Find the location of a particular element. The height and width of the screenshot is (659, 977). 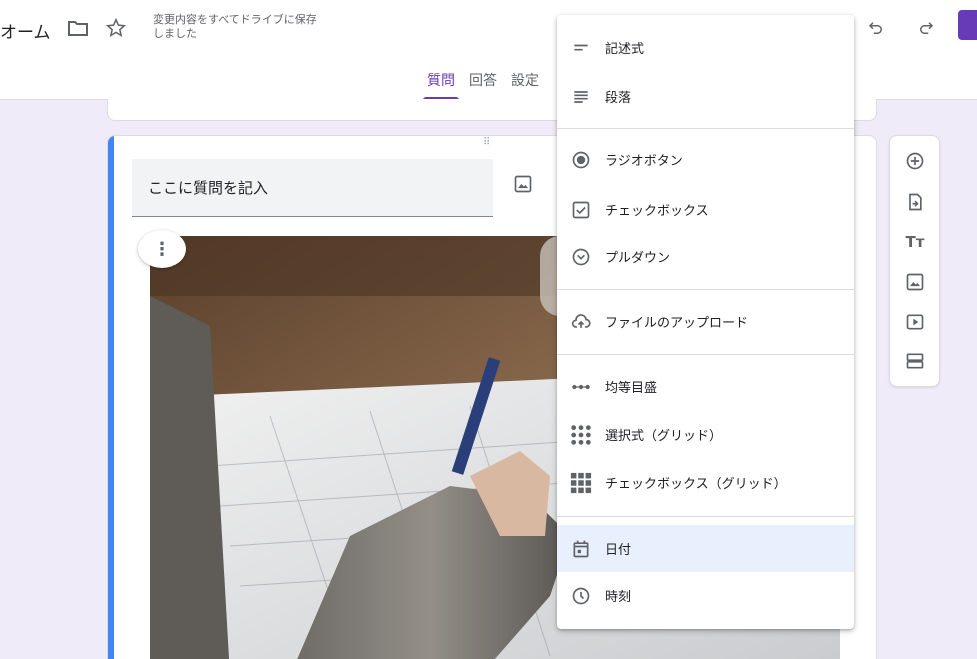

menu-item-date: 日付 is located at coordinates (705, 548).